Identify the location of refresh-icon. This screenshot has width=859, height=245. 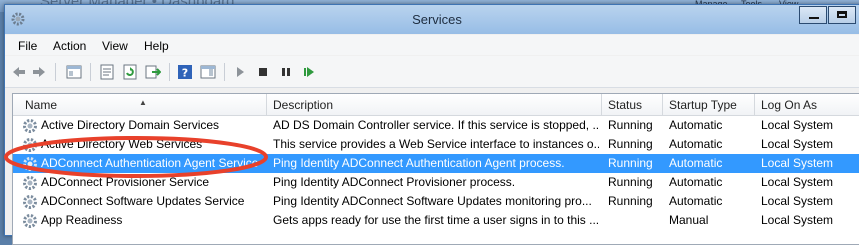
(130, 72).